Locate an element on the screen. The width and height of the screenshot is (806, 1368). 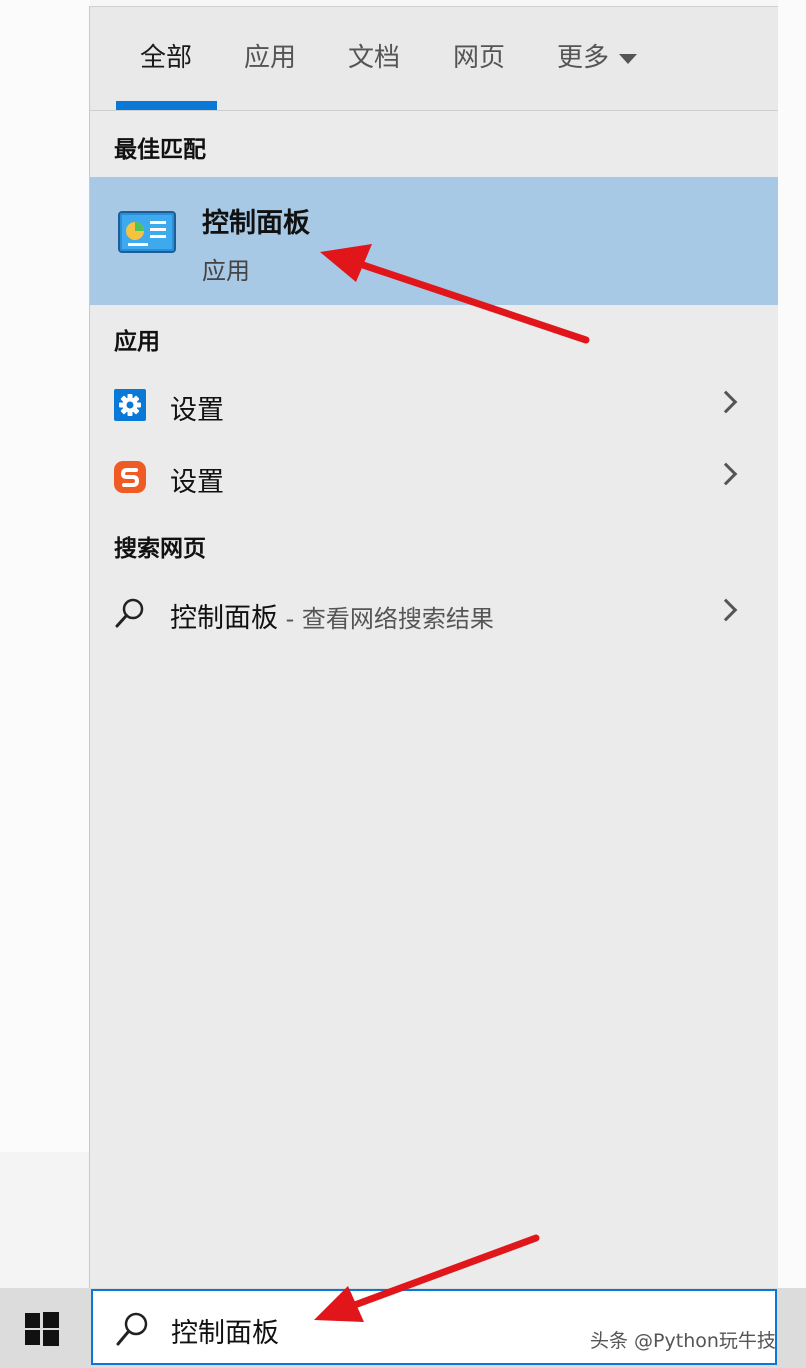
search-input: 控制面板 is located at coordinates (225, 1330).